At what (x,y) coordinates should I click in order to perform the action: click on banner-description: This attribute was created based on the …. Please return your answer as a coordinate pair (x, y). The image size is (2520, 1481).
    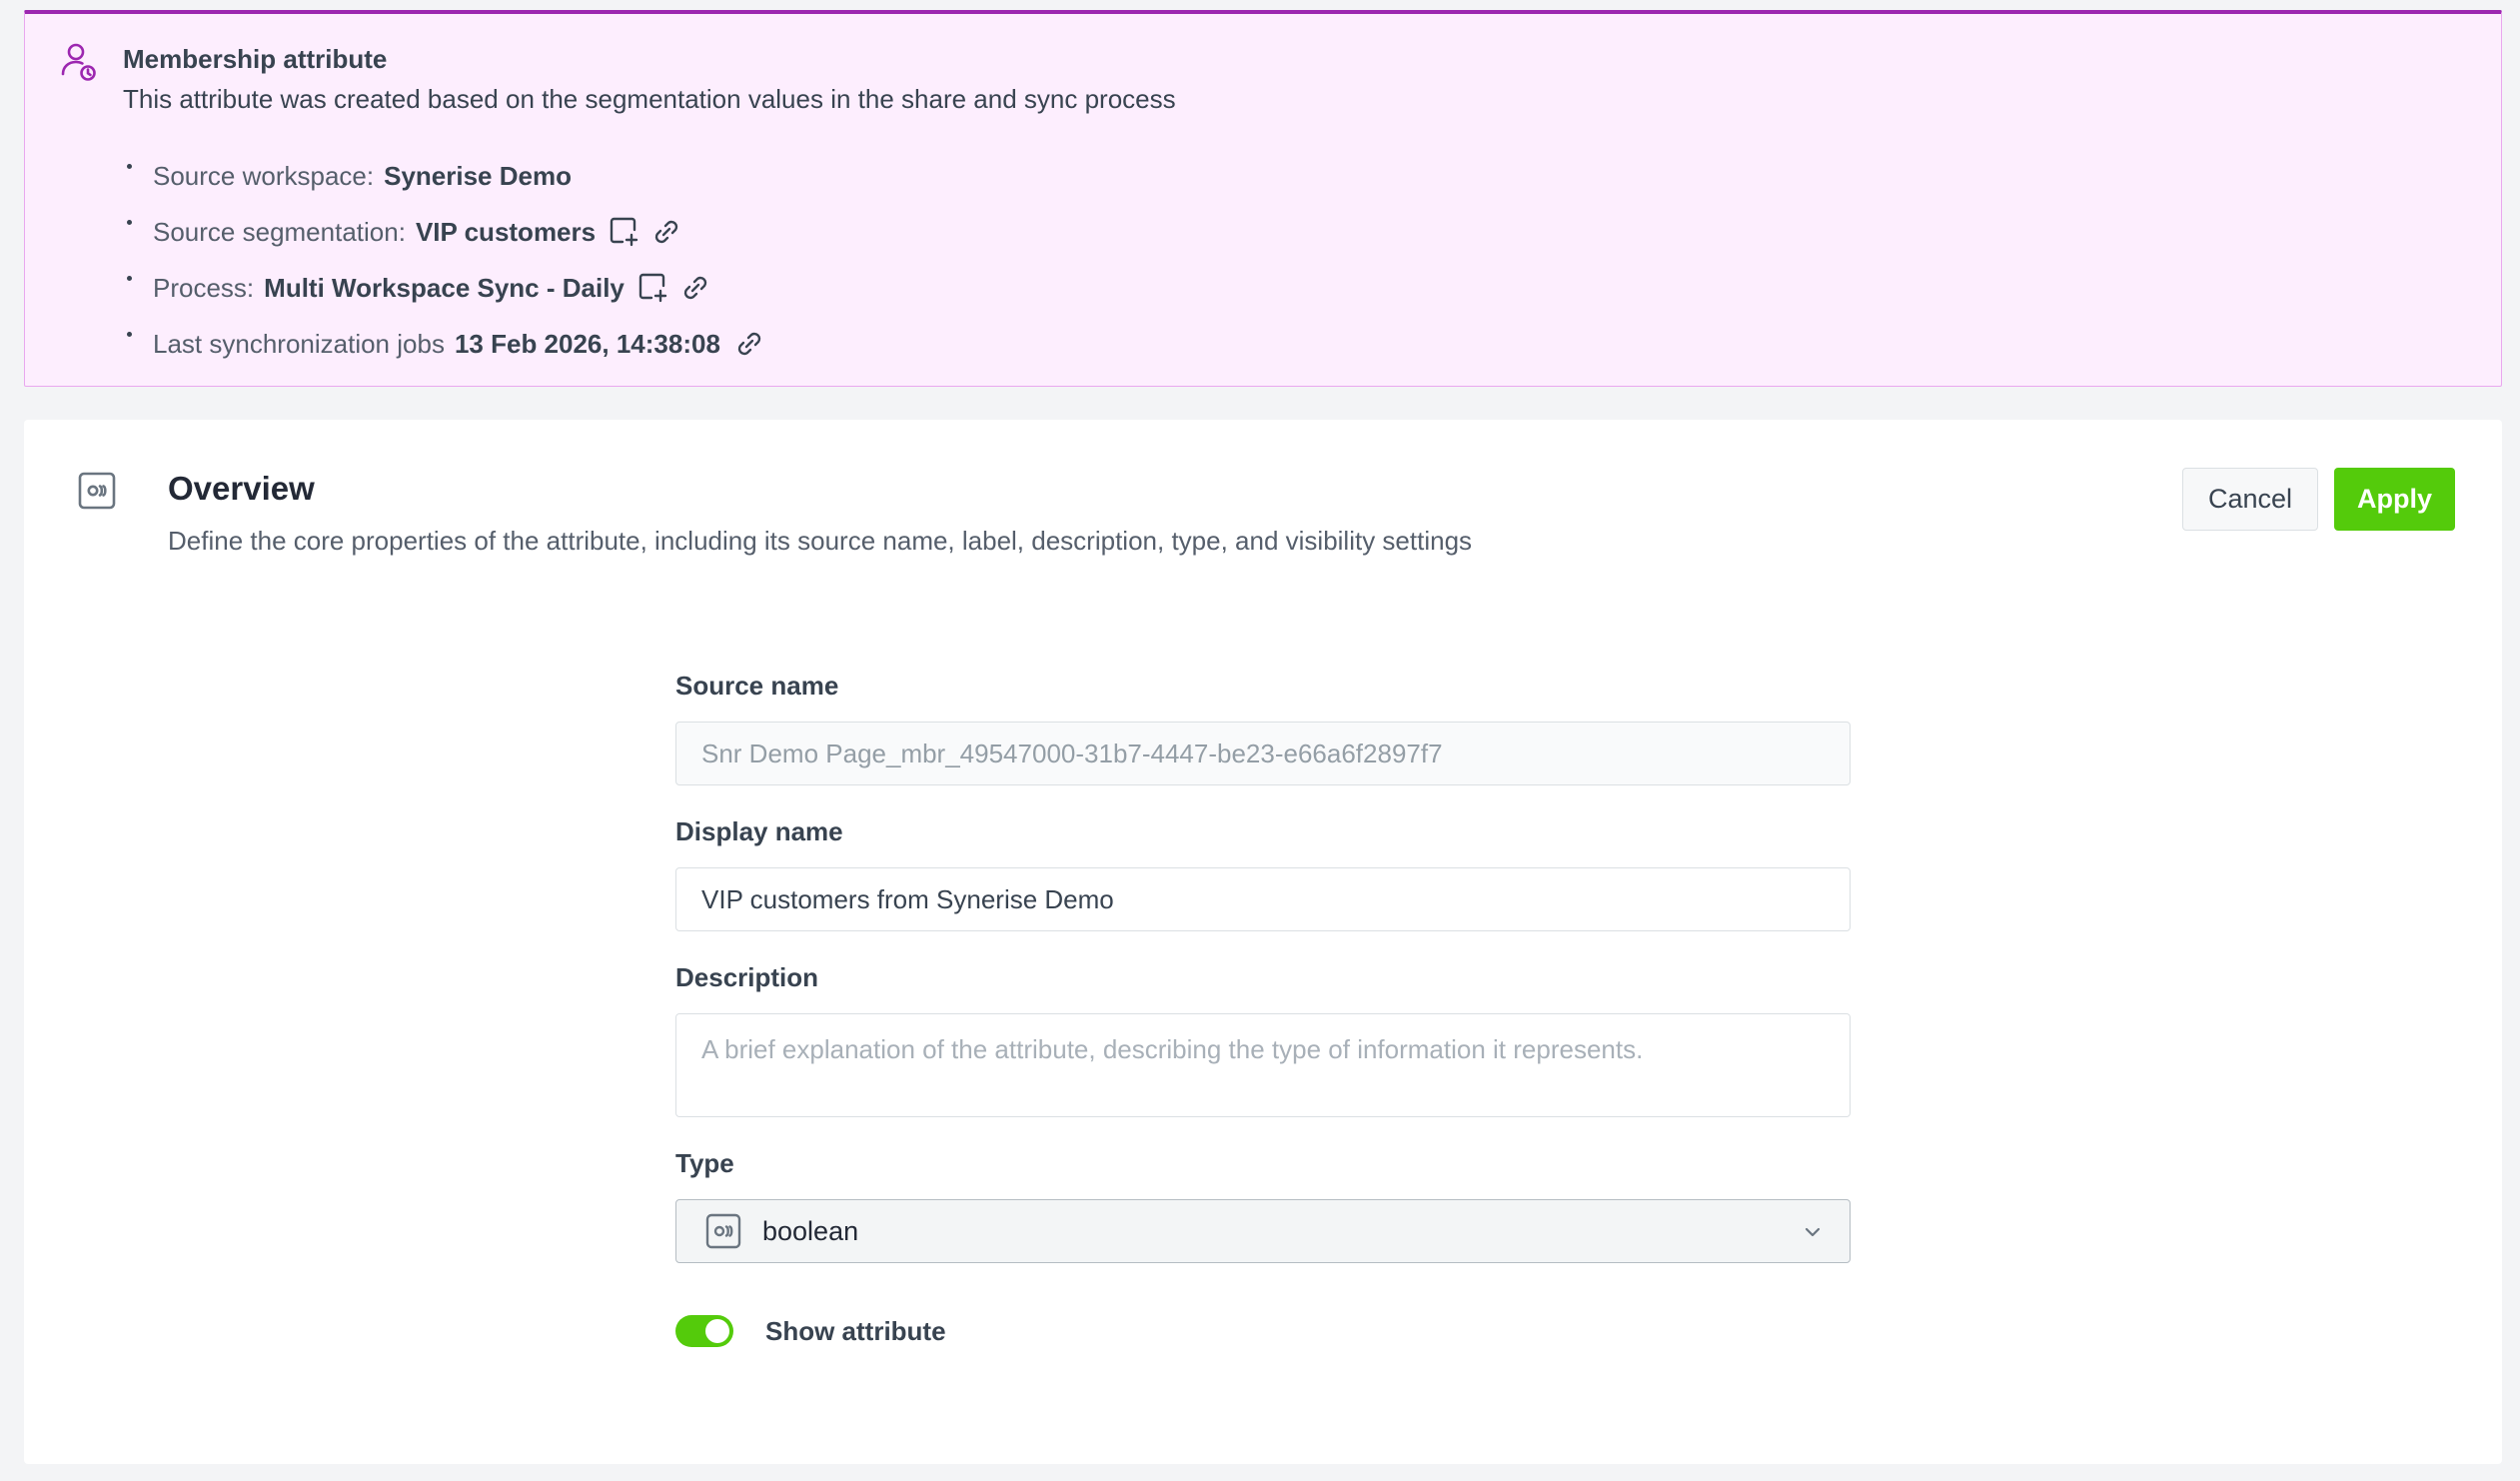
    Looking at the image, I should click on (649, 99).